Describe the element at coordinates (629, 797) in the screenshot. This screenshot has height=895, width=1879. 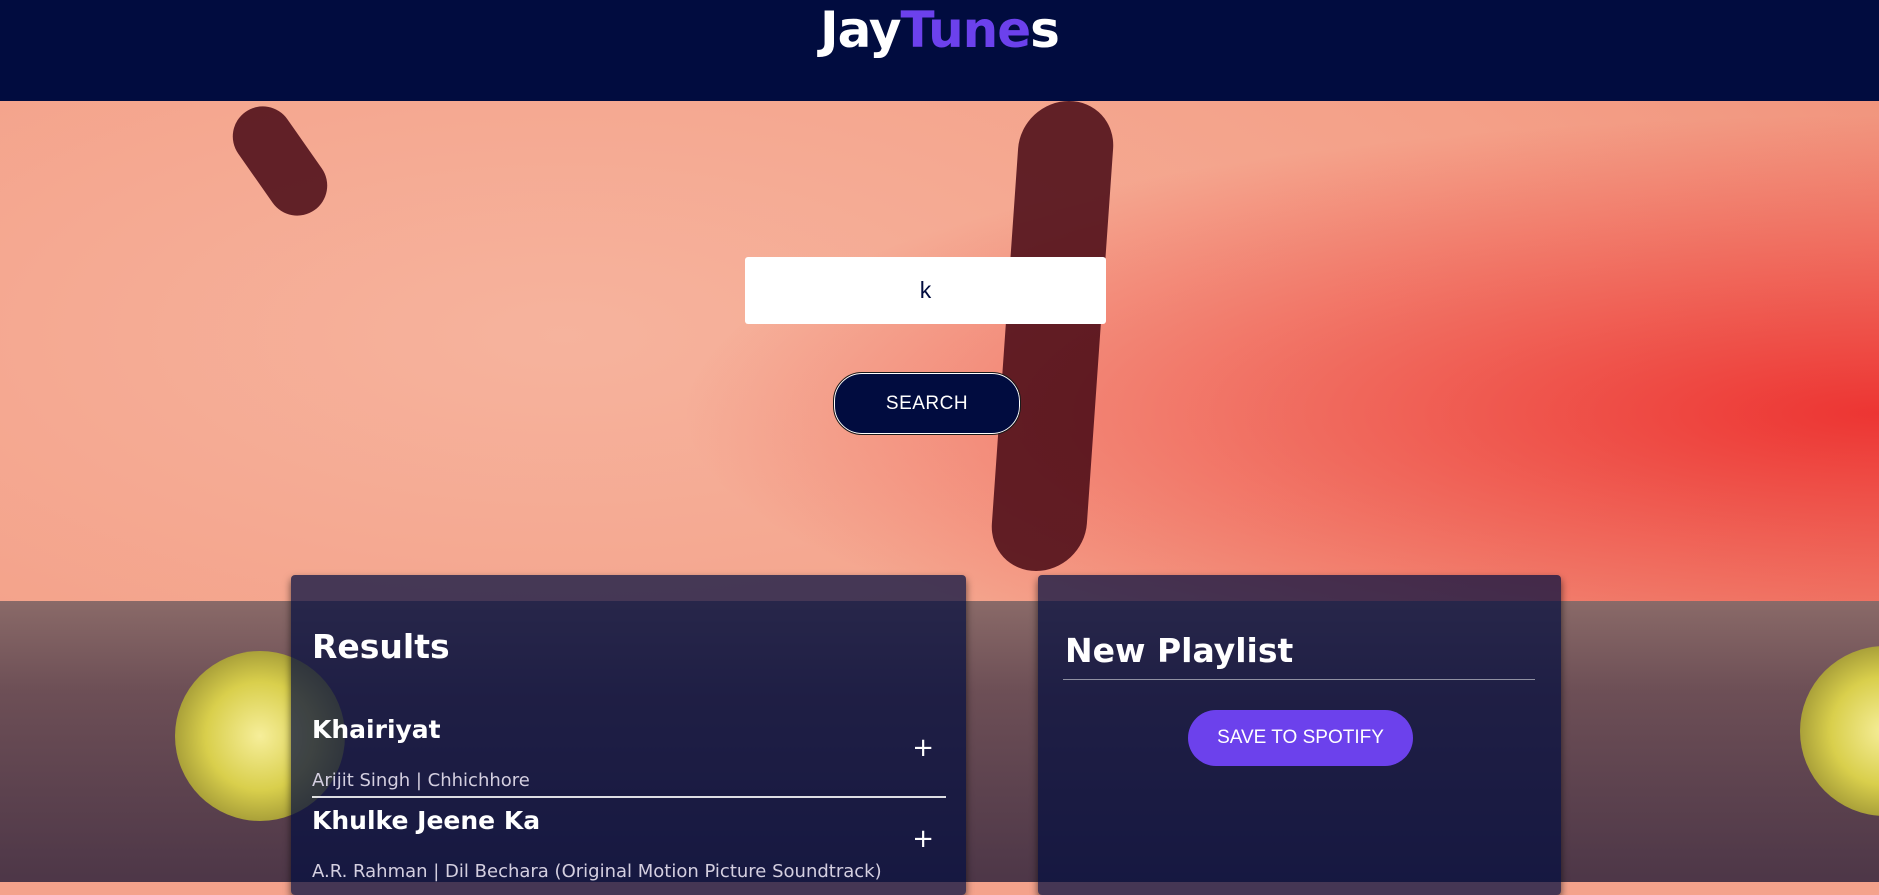
I see `track-divider` at that location.